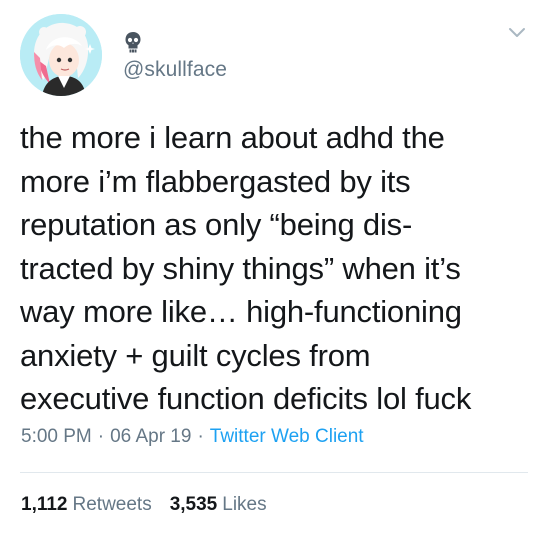 The width and height of the screenshot is (540, 535). Describe the element at coordinates (150, 437) in the screenshot. I see `tweet-date: 06 Apr 19` at that location.